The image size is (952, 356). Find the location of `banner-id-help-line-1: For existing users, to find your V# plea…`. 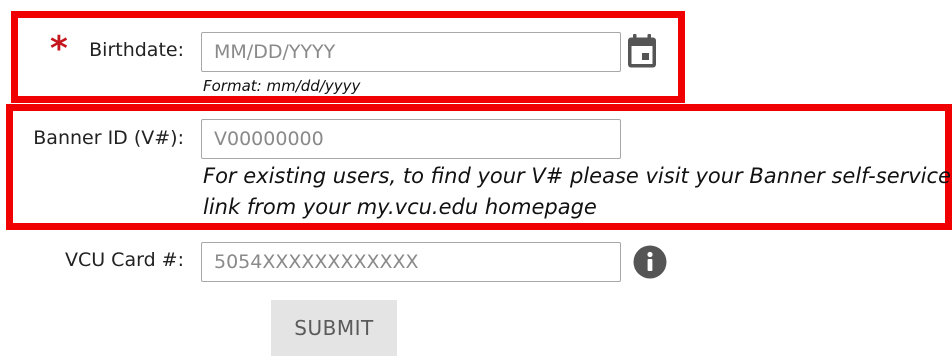

banner-id-help-line-1: For existing users, to find your V# plea… is located at coordinates (577, 176).